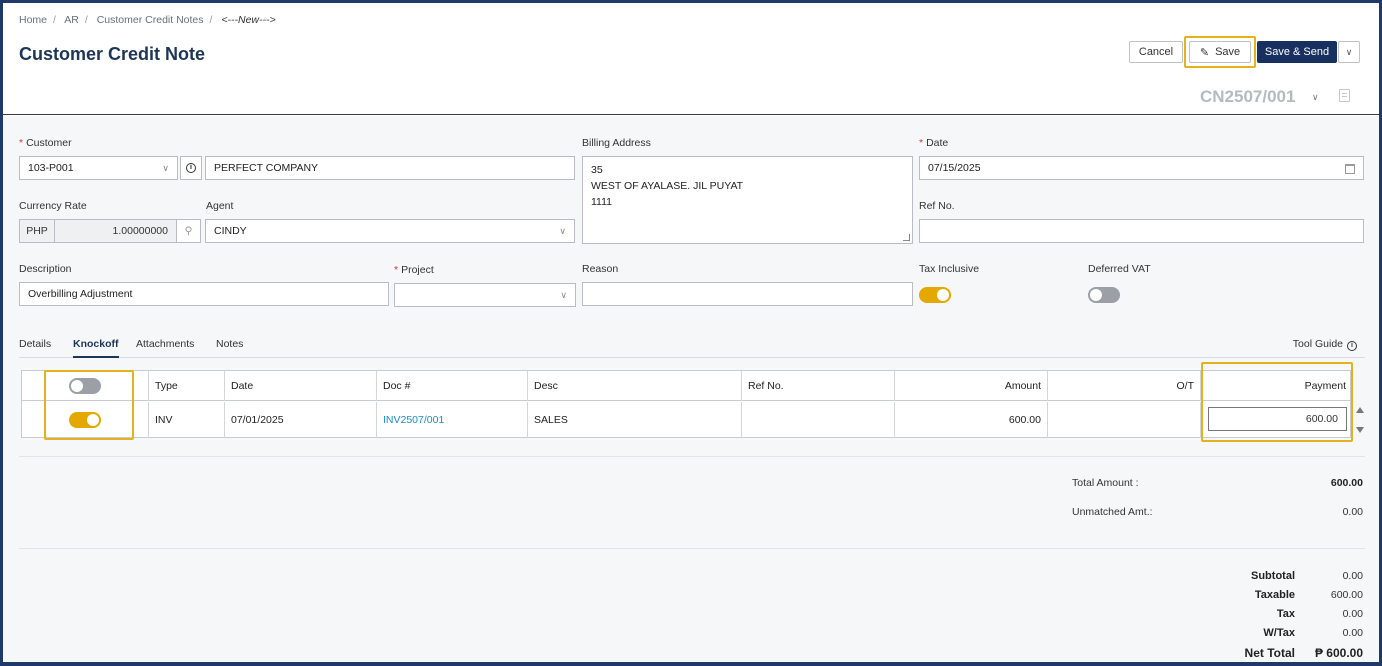 The width and height of the screenshot is (1382, 666). Describe the element at coordinates (934, 143) in the screenshot. I see `date-label: * Date` at that location.